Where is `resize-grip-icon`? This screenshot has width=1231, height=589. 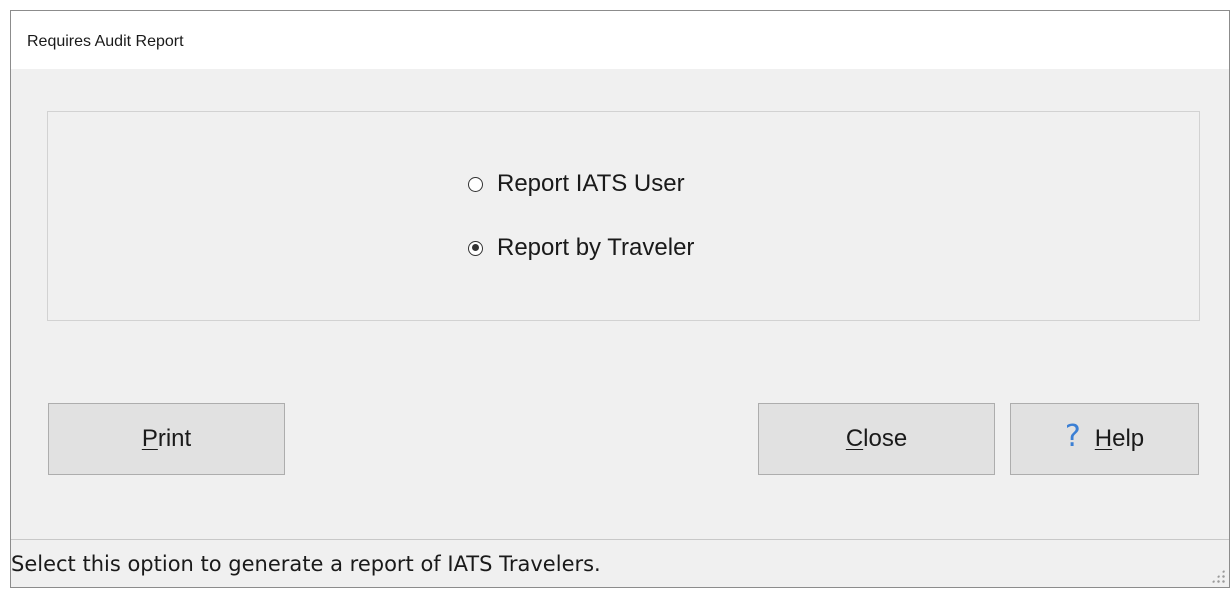 resize-grip-icon is located at coordinates (1218, 576).